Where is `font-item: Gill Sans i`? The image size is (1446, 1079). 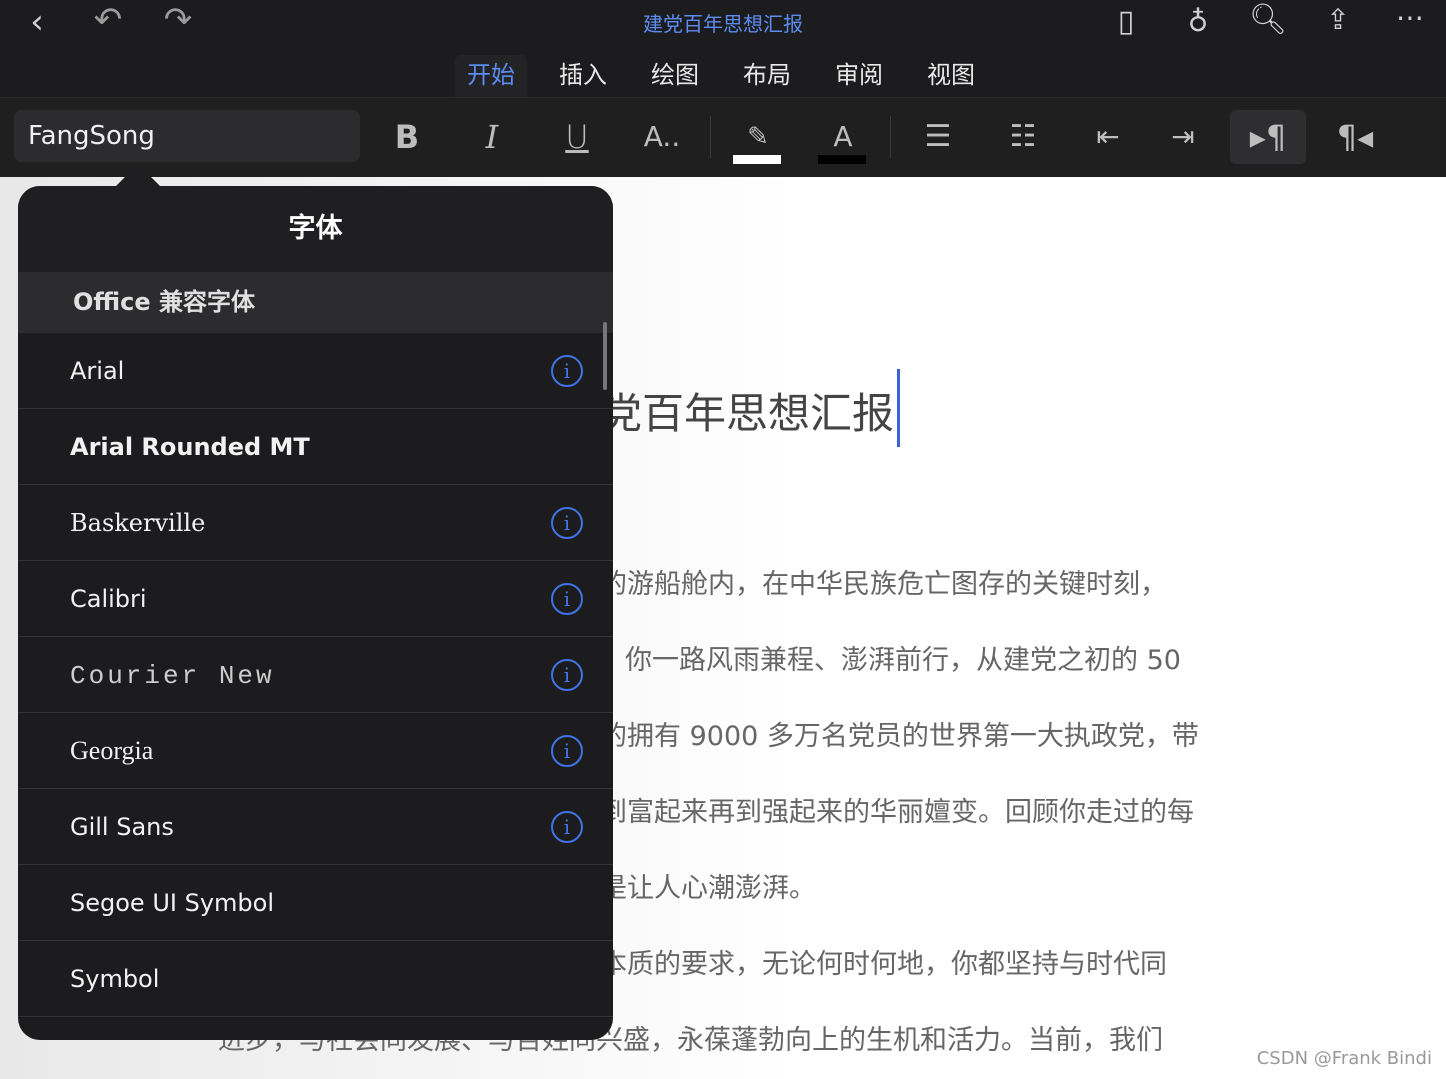 font-item: Gill Sans i is located at coordinates (315, 827).